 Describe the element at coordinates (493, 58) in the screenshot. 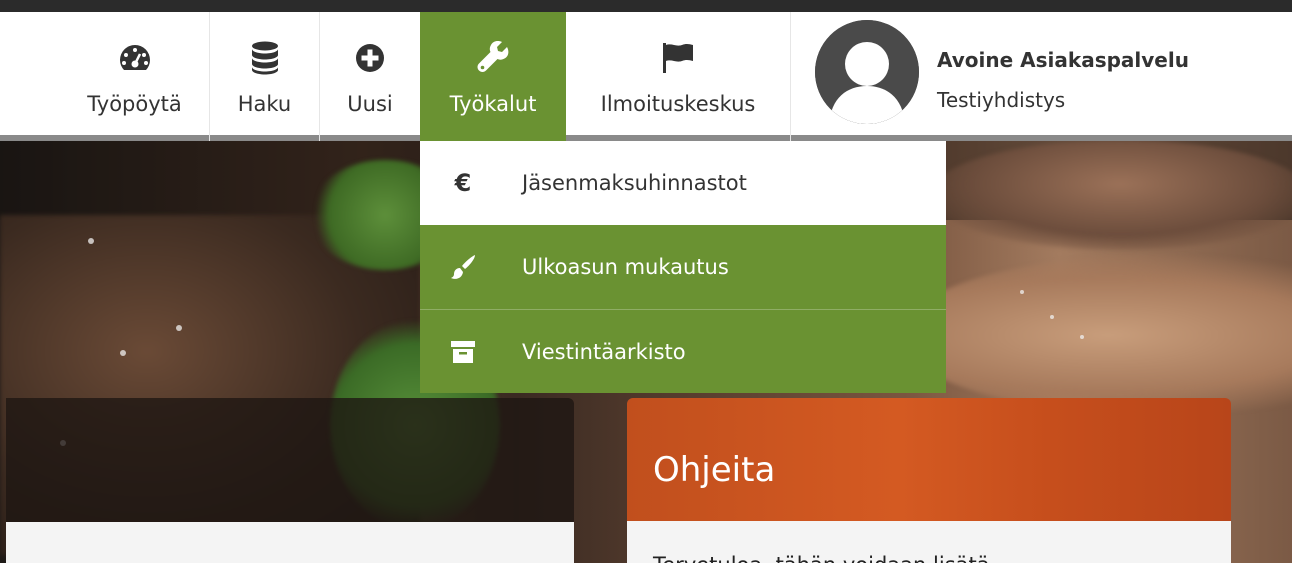

I see `wrench-icon` at that location.